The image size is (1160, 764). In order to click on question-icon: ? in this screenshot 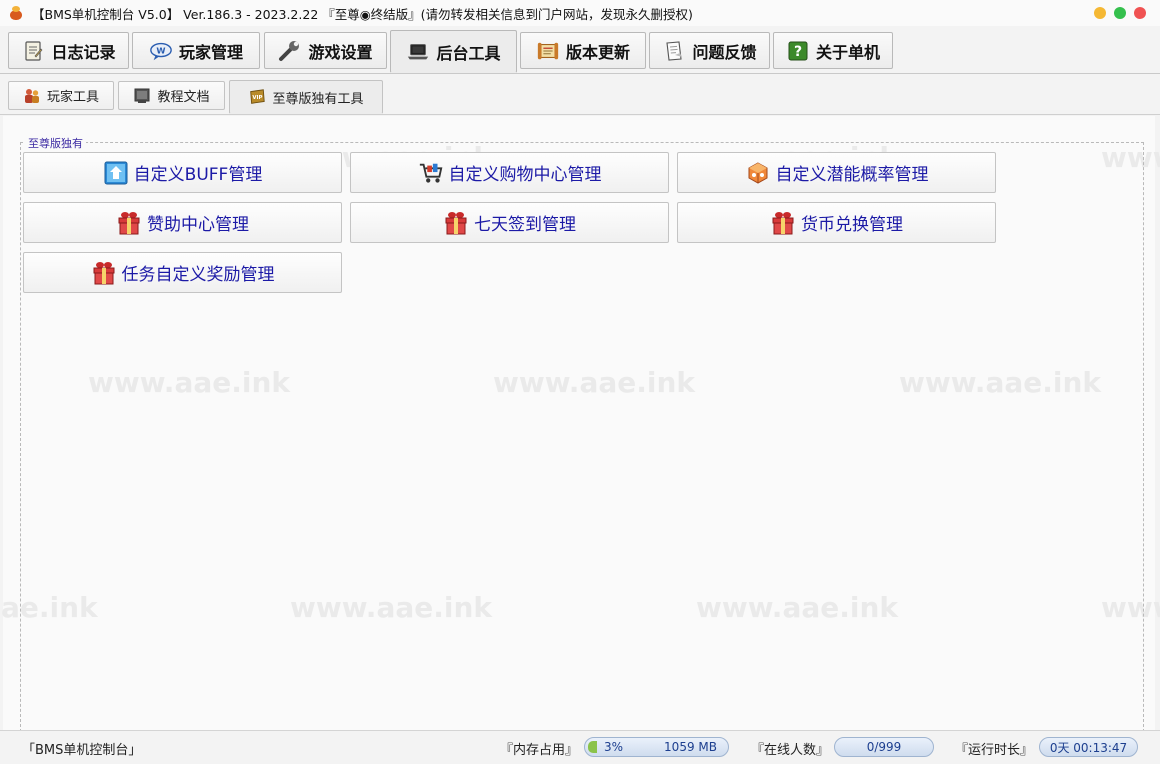, I will do `click(798, 51)`.